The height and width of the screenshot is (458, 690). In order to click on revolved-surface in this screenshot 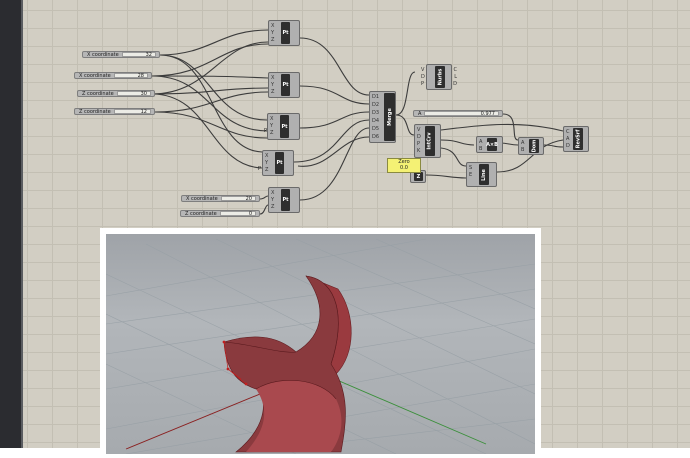, I will do `click(287, 364)`.